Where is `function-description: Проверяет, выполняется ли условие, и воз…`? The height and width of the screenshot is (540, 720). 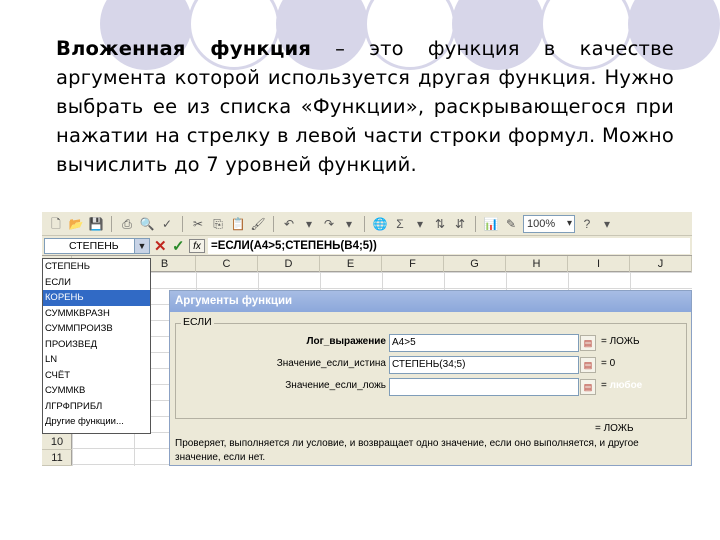 function-description: Проверяет, выполняется ли условие, и воз… is located at coordinates (407, 450).